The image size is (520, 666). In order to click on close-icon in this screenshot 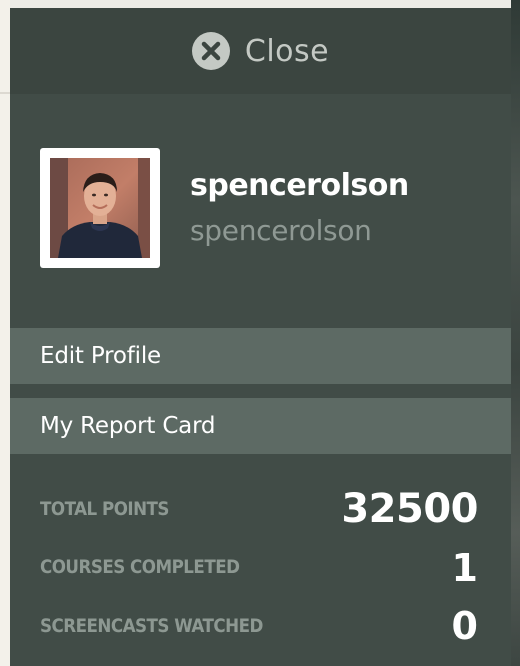, I will do `click(210, 51)`.